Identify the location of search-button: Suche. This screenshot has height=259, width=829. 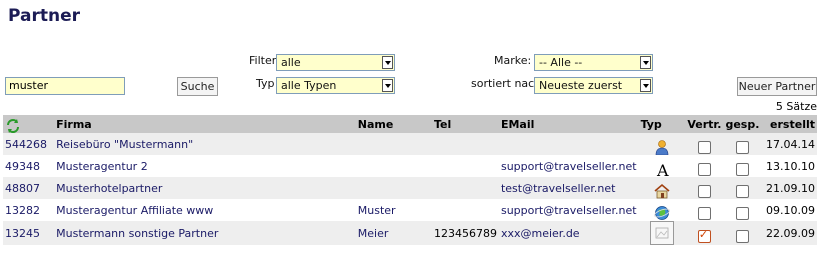
(197, 86).